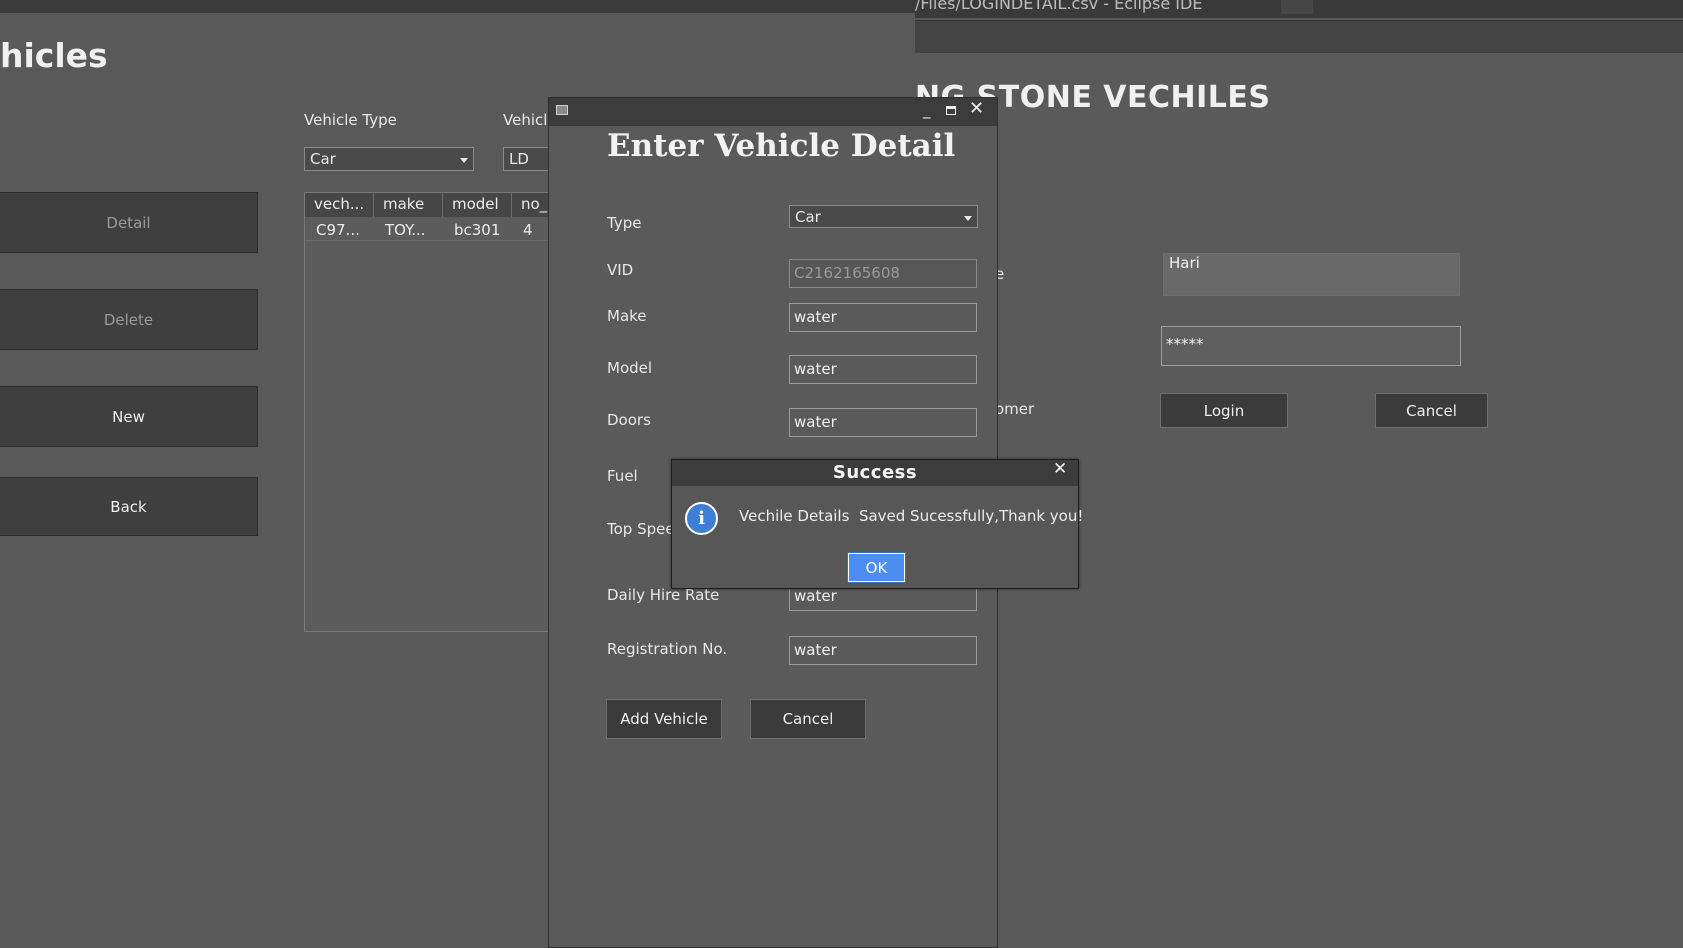 This screenshot has height=948, width=1683. Describe the element at coordinates (629, 420) in the screenshot. I see `doors-label: Doors` at that location.